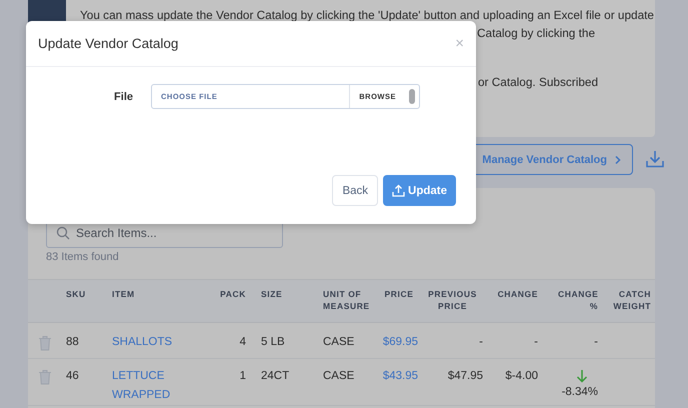  What do you see at coordinates (243, 342) in the screenshot?
I see `table-cell: 4` at bounding box center [243, 342].